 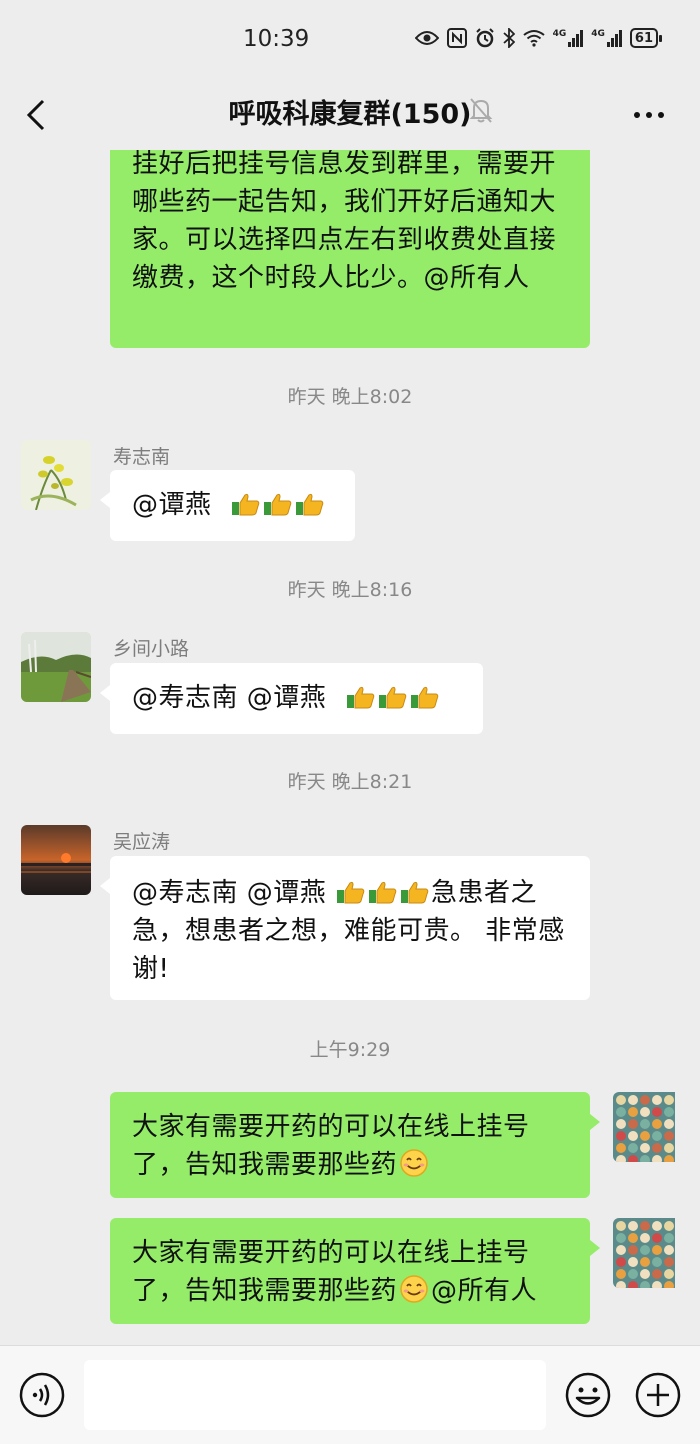 I want to click on more-functions-button, so click(x=658, y=1395).